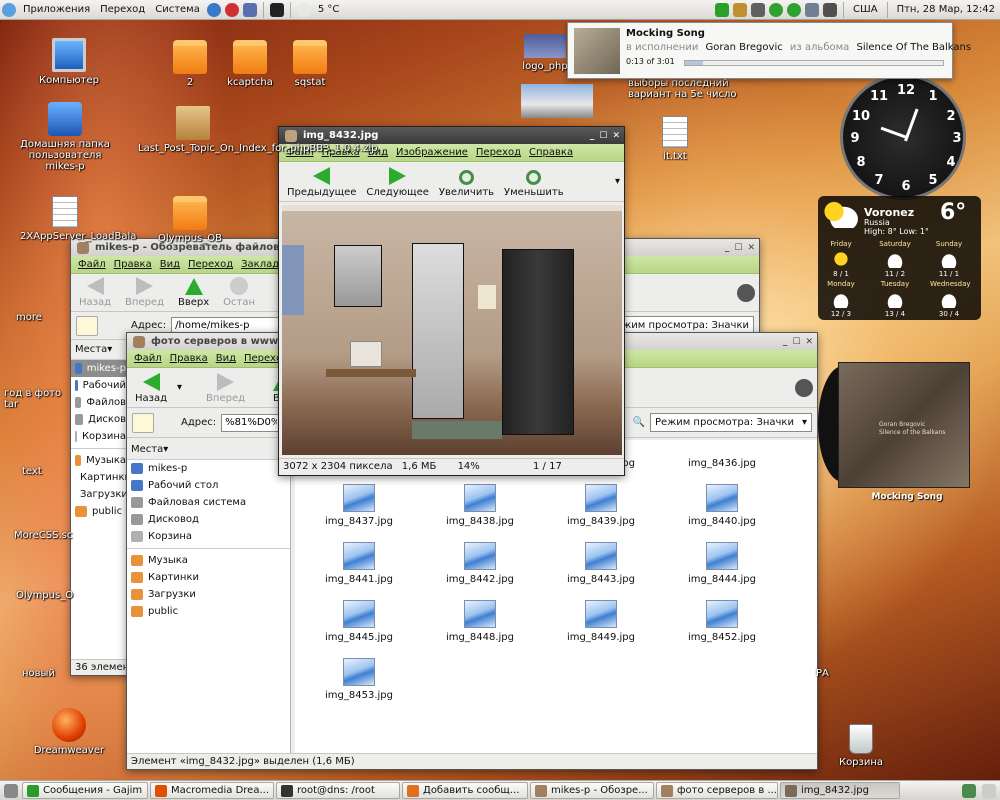  Describe the element at coordinates (557, 102) in the screenshot. I see `desktop-icon-building-photo` at that location.